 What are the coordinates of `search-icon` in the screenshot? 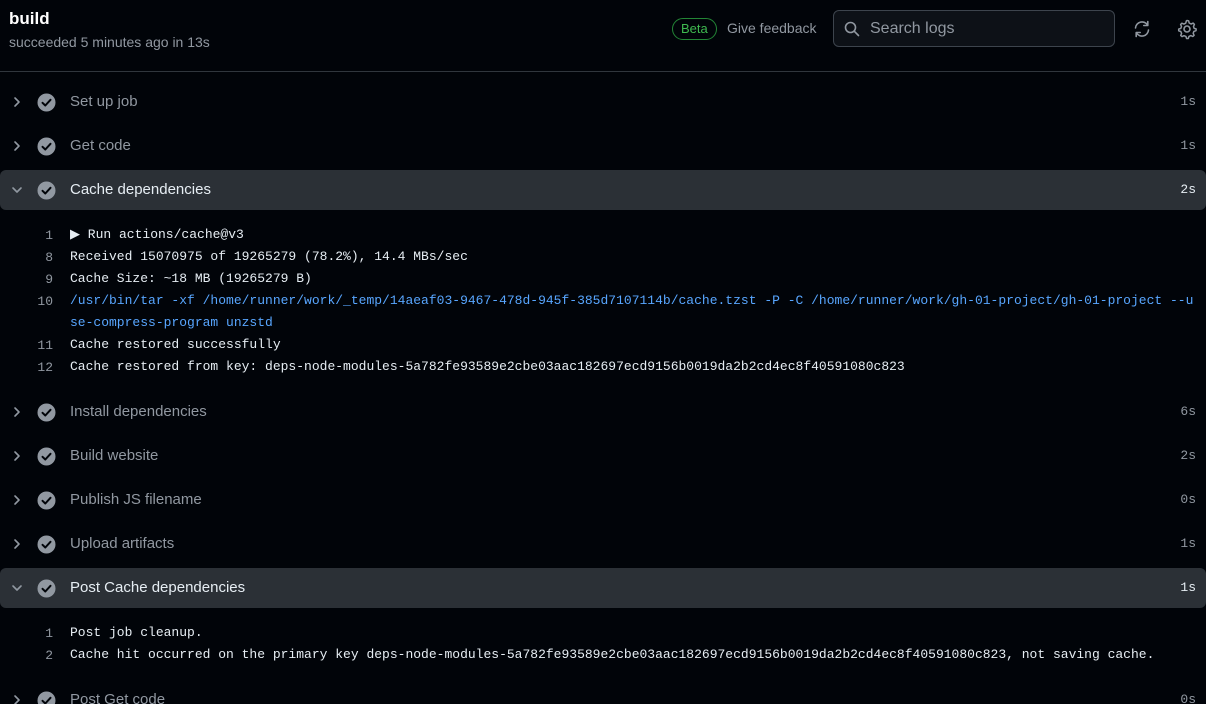 It's located at (852, 29).